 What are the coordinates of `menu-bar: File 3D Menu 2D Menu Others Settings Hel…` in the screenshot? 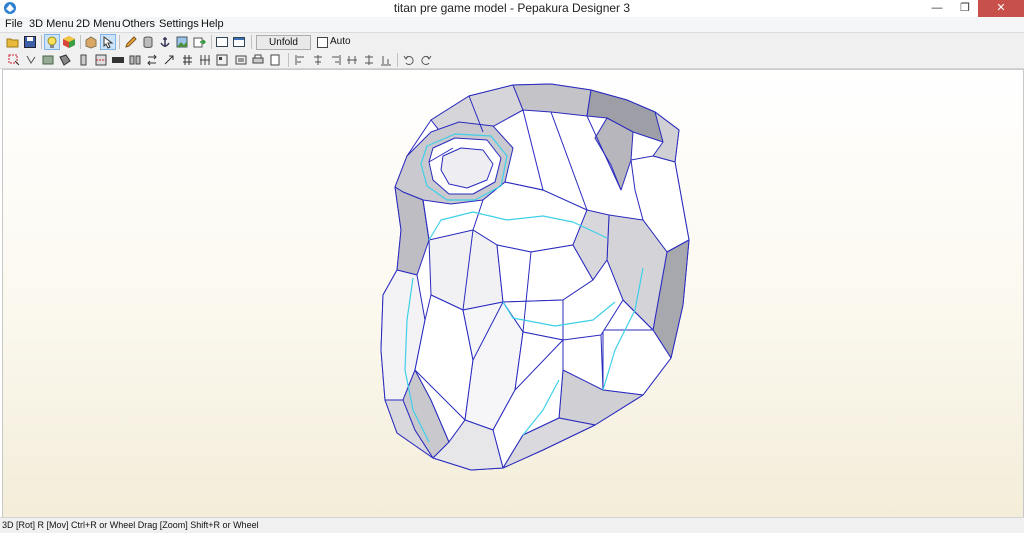 It's located at (512, 25).